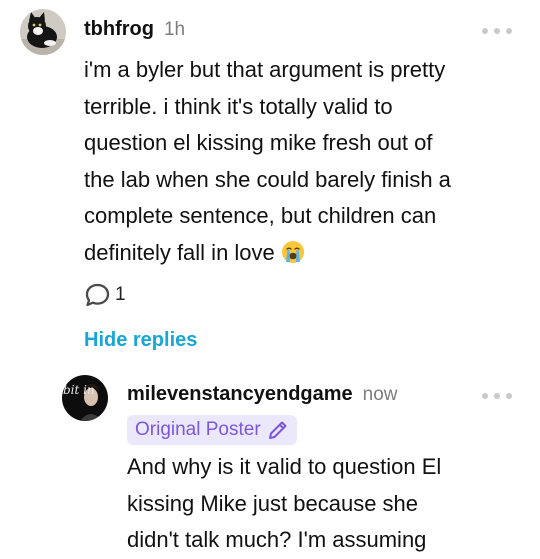  What do you see at coordinates (292, 251) in the screenshot?
I see `loudly-crying-face-icon` at bounding box center [292, 251].